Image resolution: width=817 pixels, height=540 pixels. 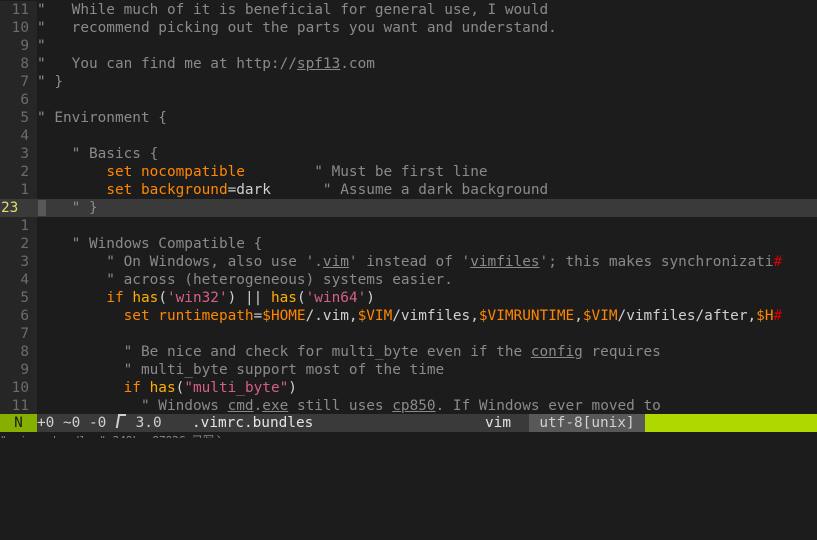 I want to click on code-token: config, so click(x=556, y=352).